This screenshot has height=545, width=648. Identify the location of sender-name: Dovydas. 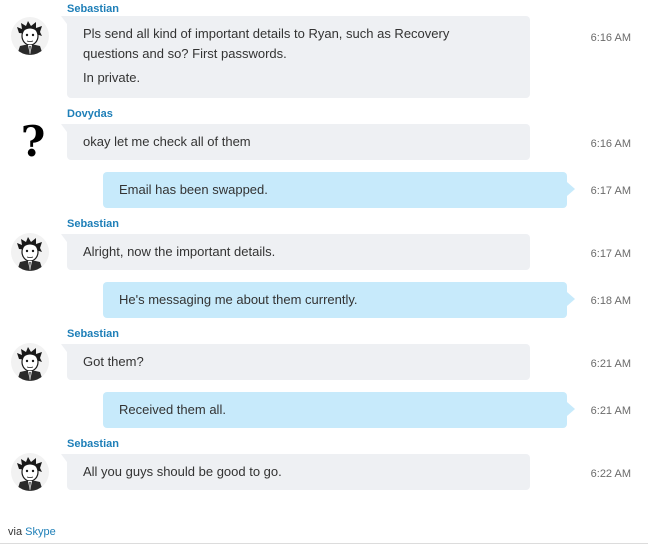
(90, 114).